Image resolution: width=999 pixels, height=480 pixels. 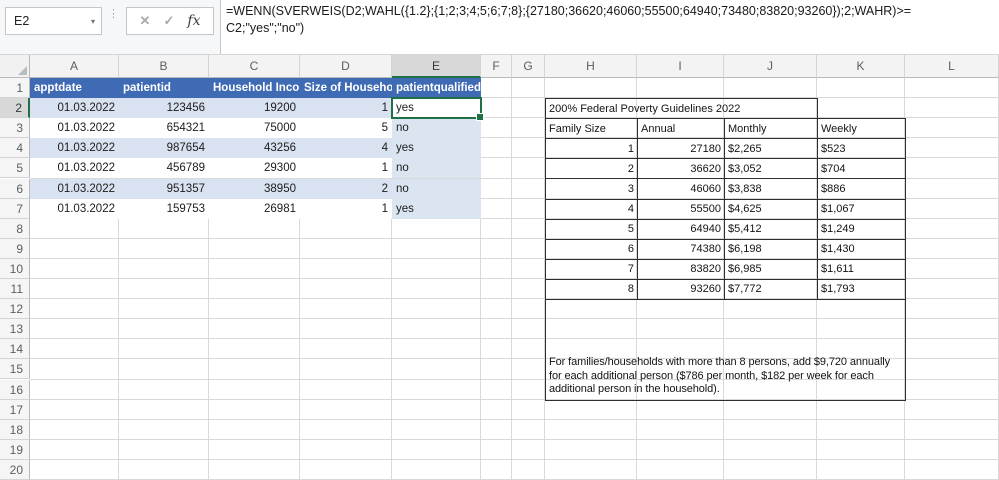 What do you see at coordinates (771, 129) in the screenshot?
I see `cell-J3: Monthly` at bounding box center [771, 129].